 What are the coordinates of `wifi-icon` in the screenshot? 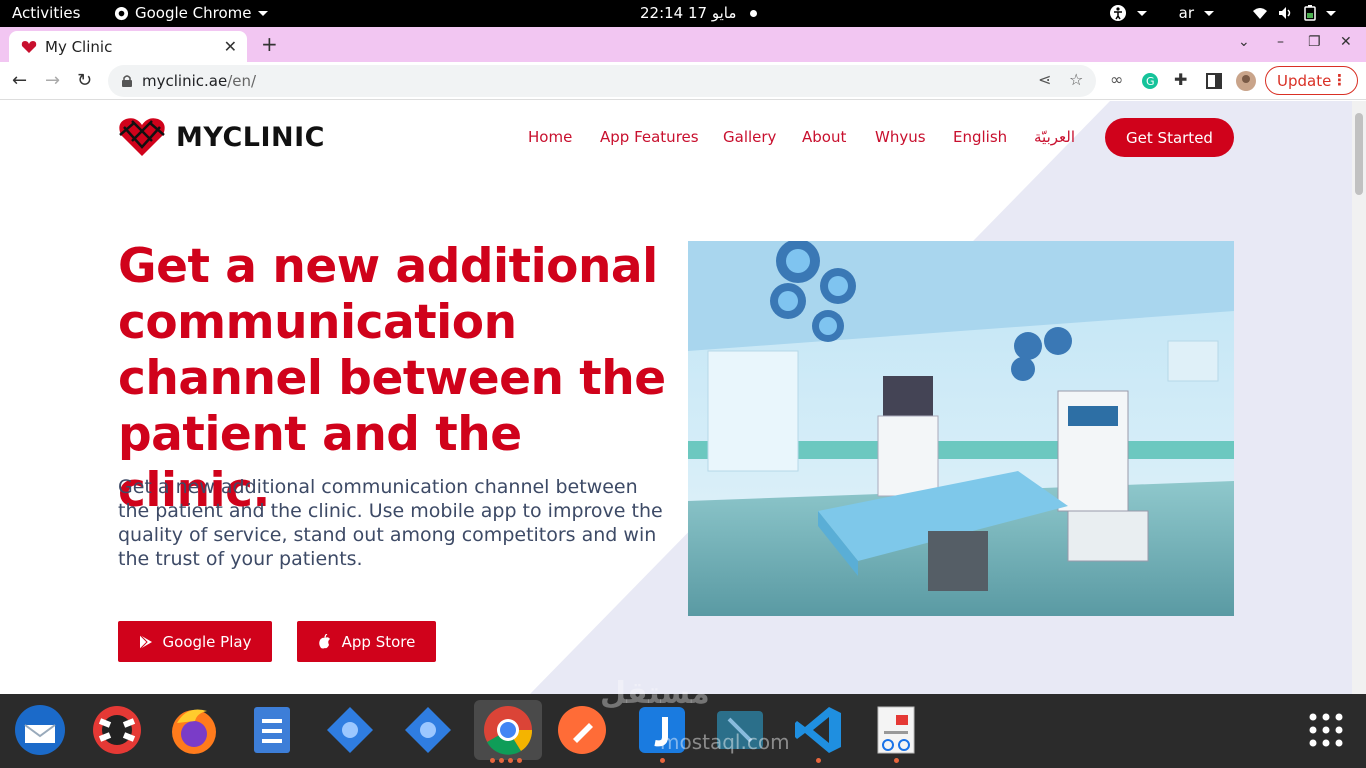 It's located at (1260, 13).